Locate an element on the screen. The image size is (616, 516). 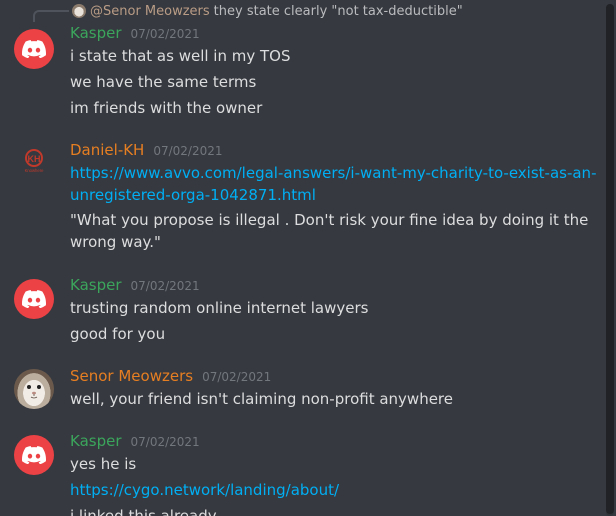
reply-connector is located at coordinates (51, 16).